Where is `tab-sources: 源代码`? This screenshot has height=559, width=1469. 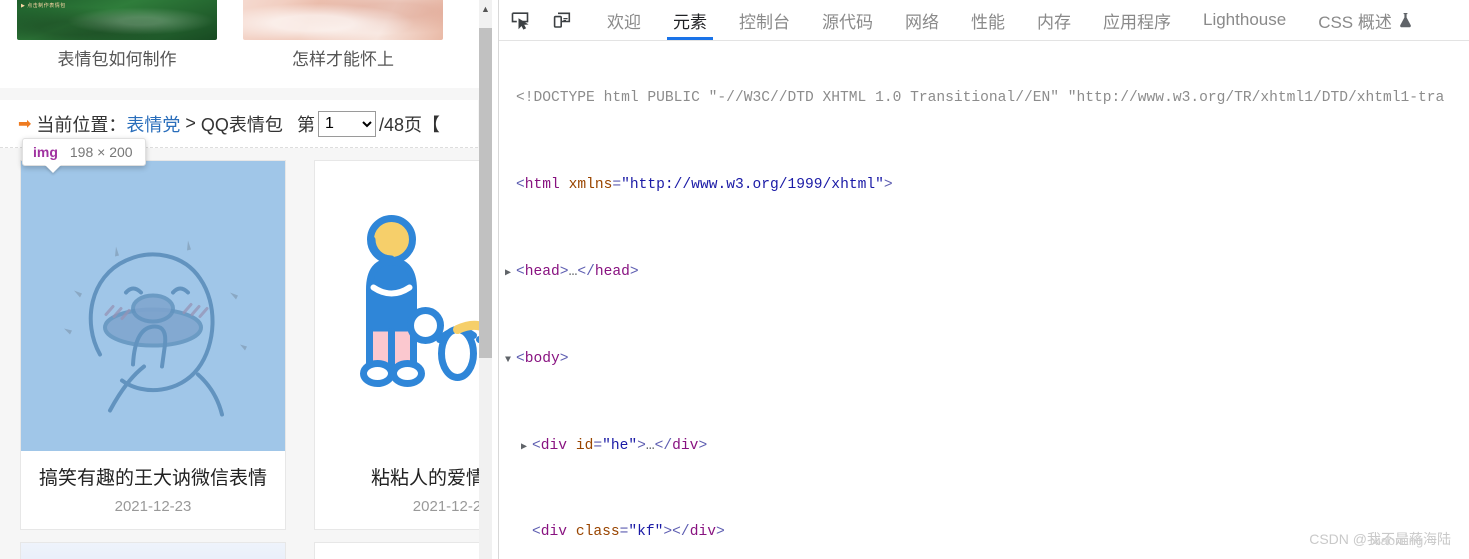
tab-sources: 源代码 is located at coordinates (847, 20).